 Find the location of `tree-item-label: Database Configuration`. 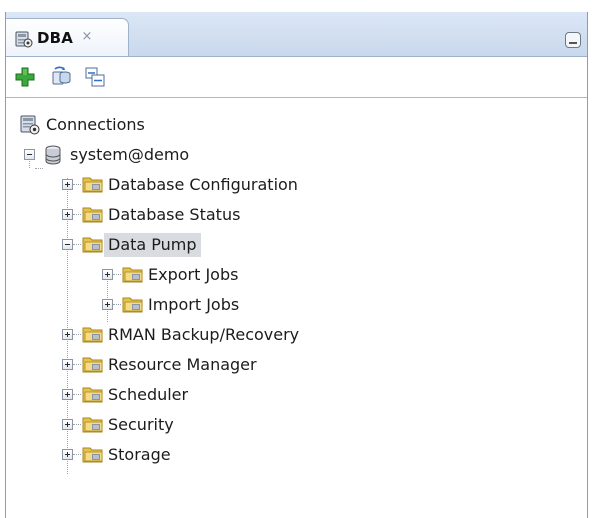

tree-item-label: Database Configuration is located at coordinates (203, 184).